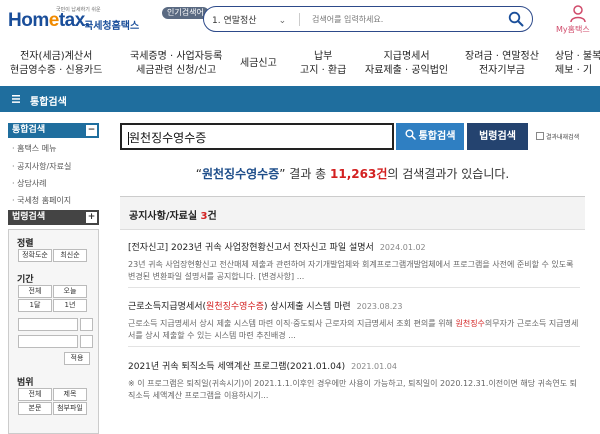  What do you see at coordinates (577, 64) in the screenshot?
I see `nav-consultation: 상담 · 불복 제보 · 기` at bounding box center [577, 64].